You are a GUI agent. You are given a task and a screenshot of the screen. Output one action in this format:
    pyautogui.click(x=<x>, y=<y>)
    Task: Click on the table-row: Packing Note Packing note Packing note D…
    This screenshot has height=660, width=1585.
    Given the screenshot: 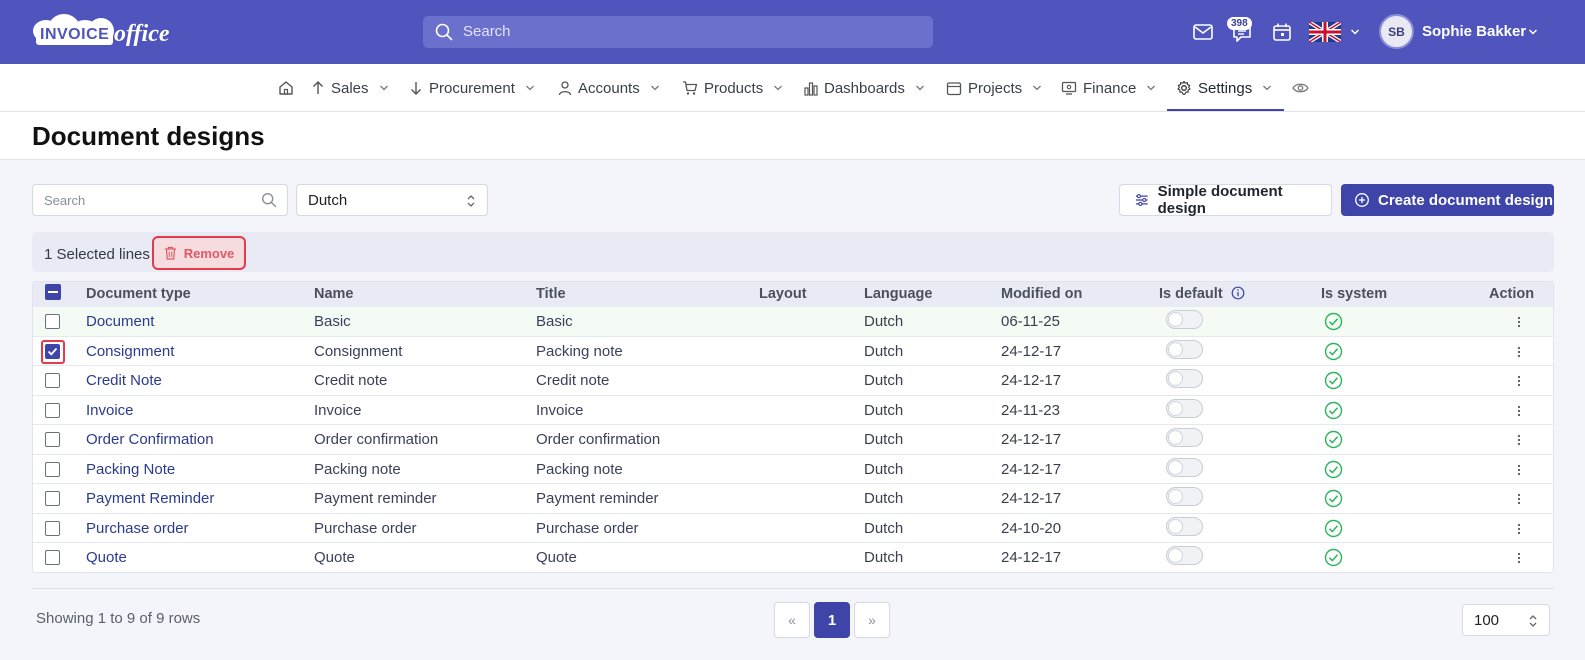 What is the action you would take?
    pyautogui.click(x=793, y=469)
    